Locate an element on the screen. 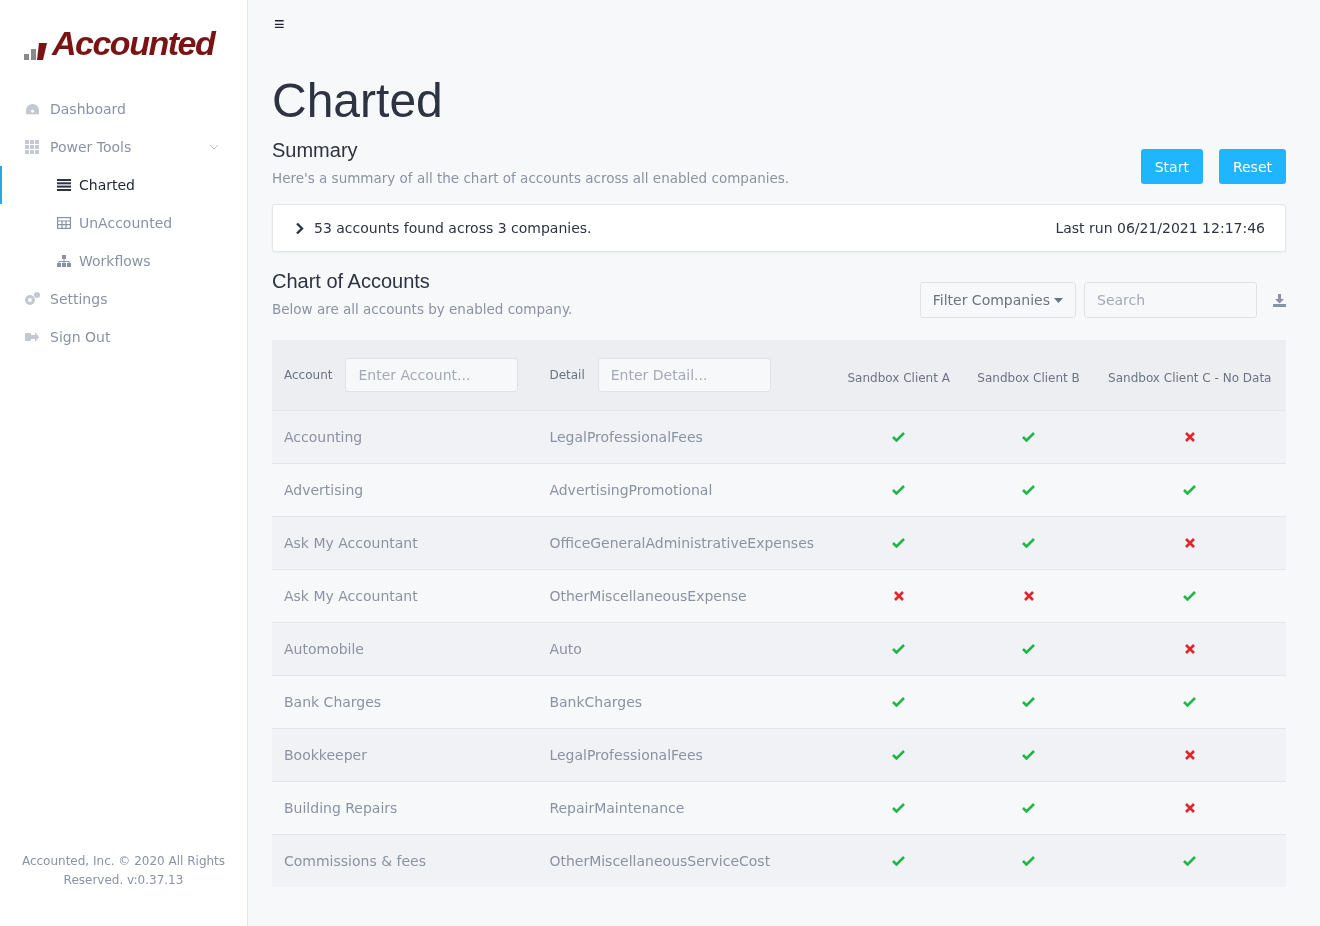 This screenshot has width=1320, height=926. menu-button: ≡ is located at coordinates (279, 24).